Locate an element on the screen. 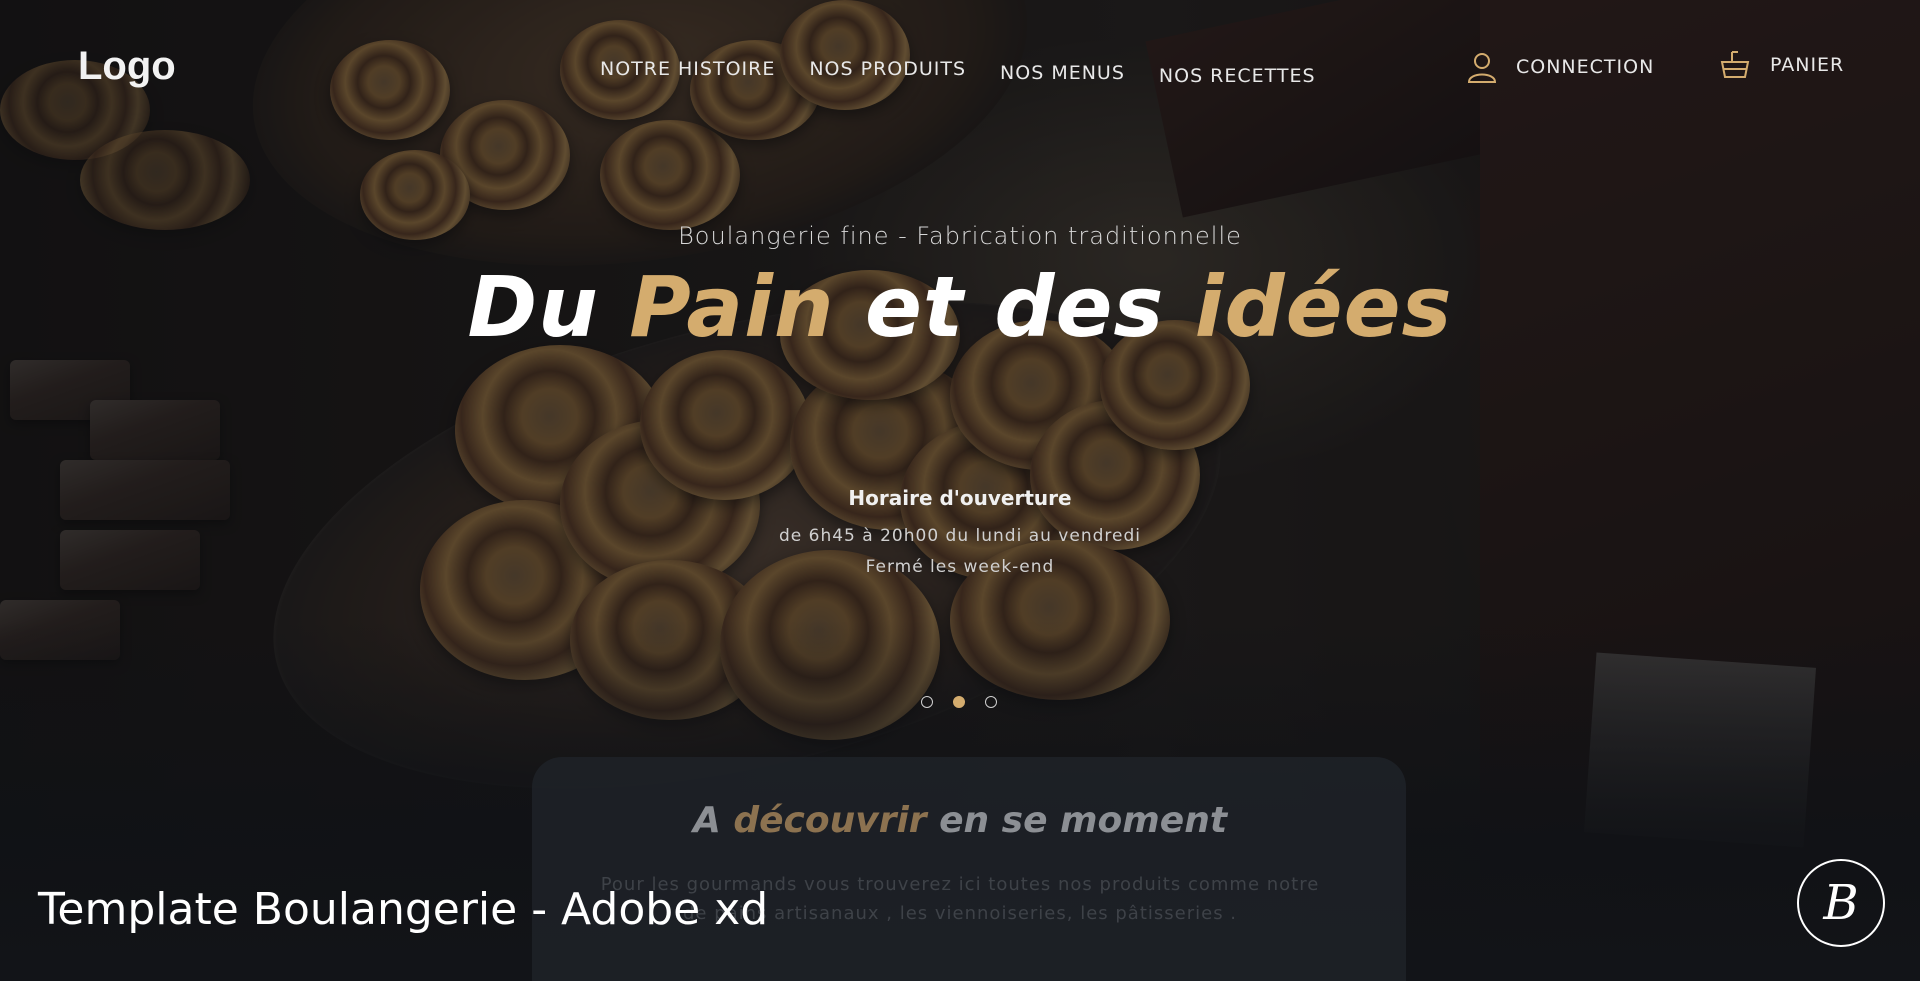 This screenshot has width=1920, height=981. connection-button: CONNECTION is located at coordinates (1560, 67).